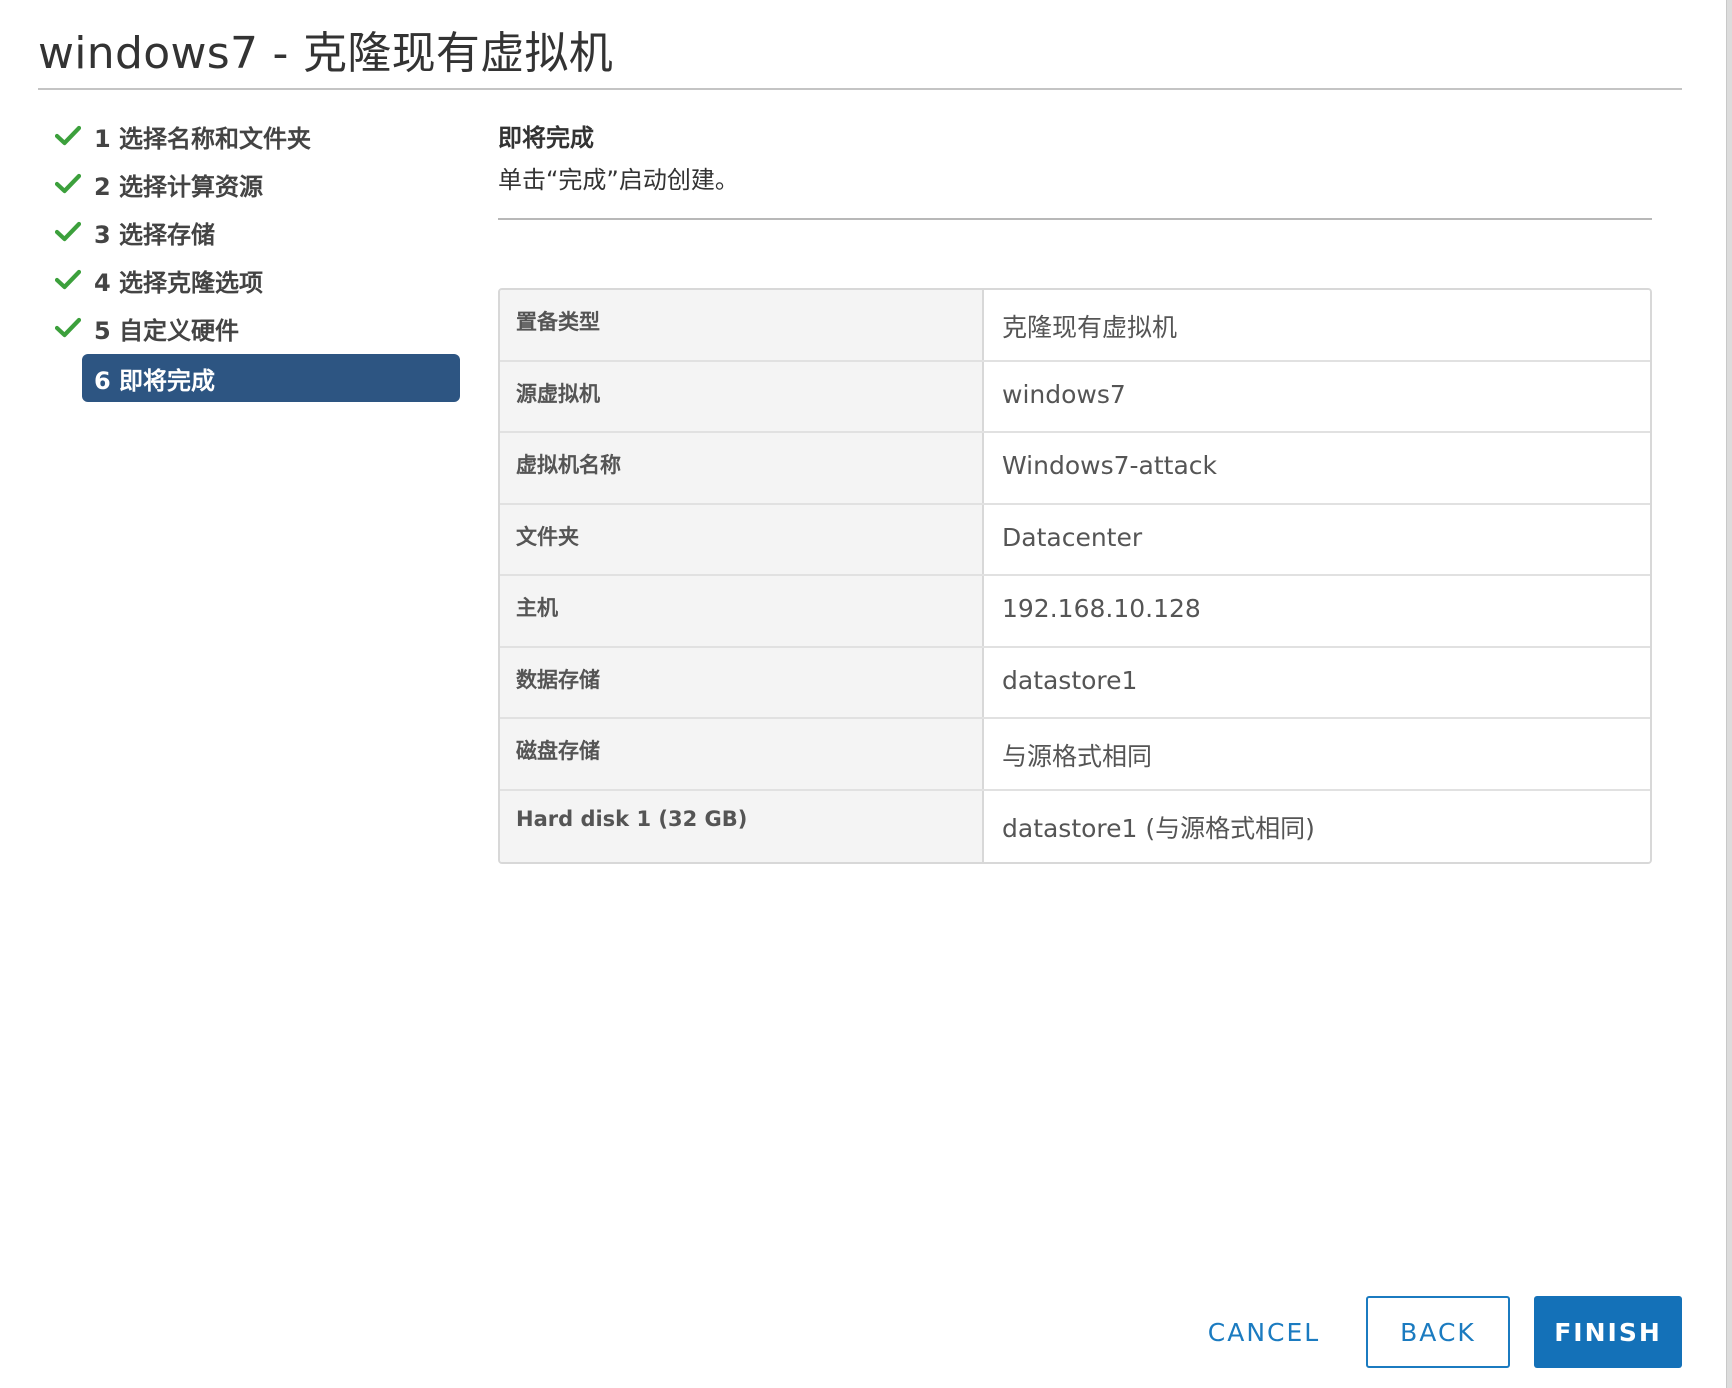  I want to click on dialog-header: windows7 - 克隆现有虚拟机, so click(860, 57).